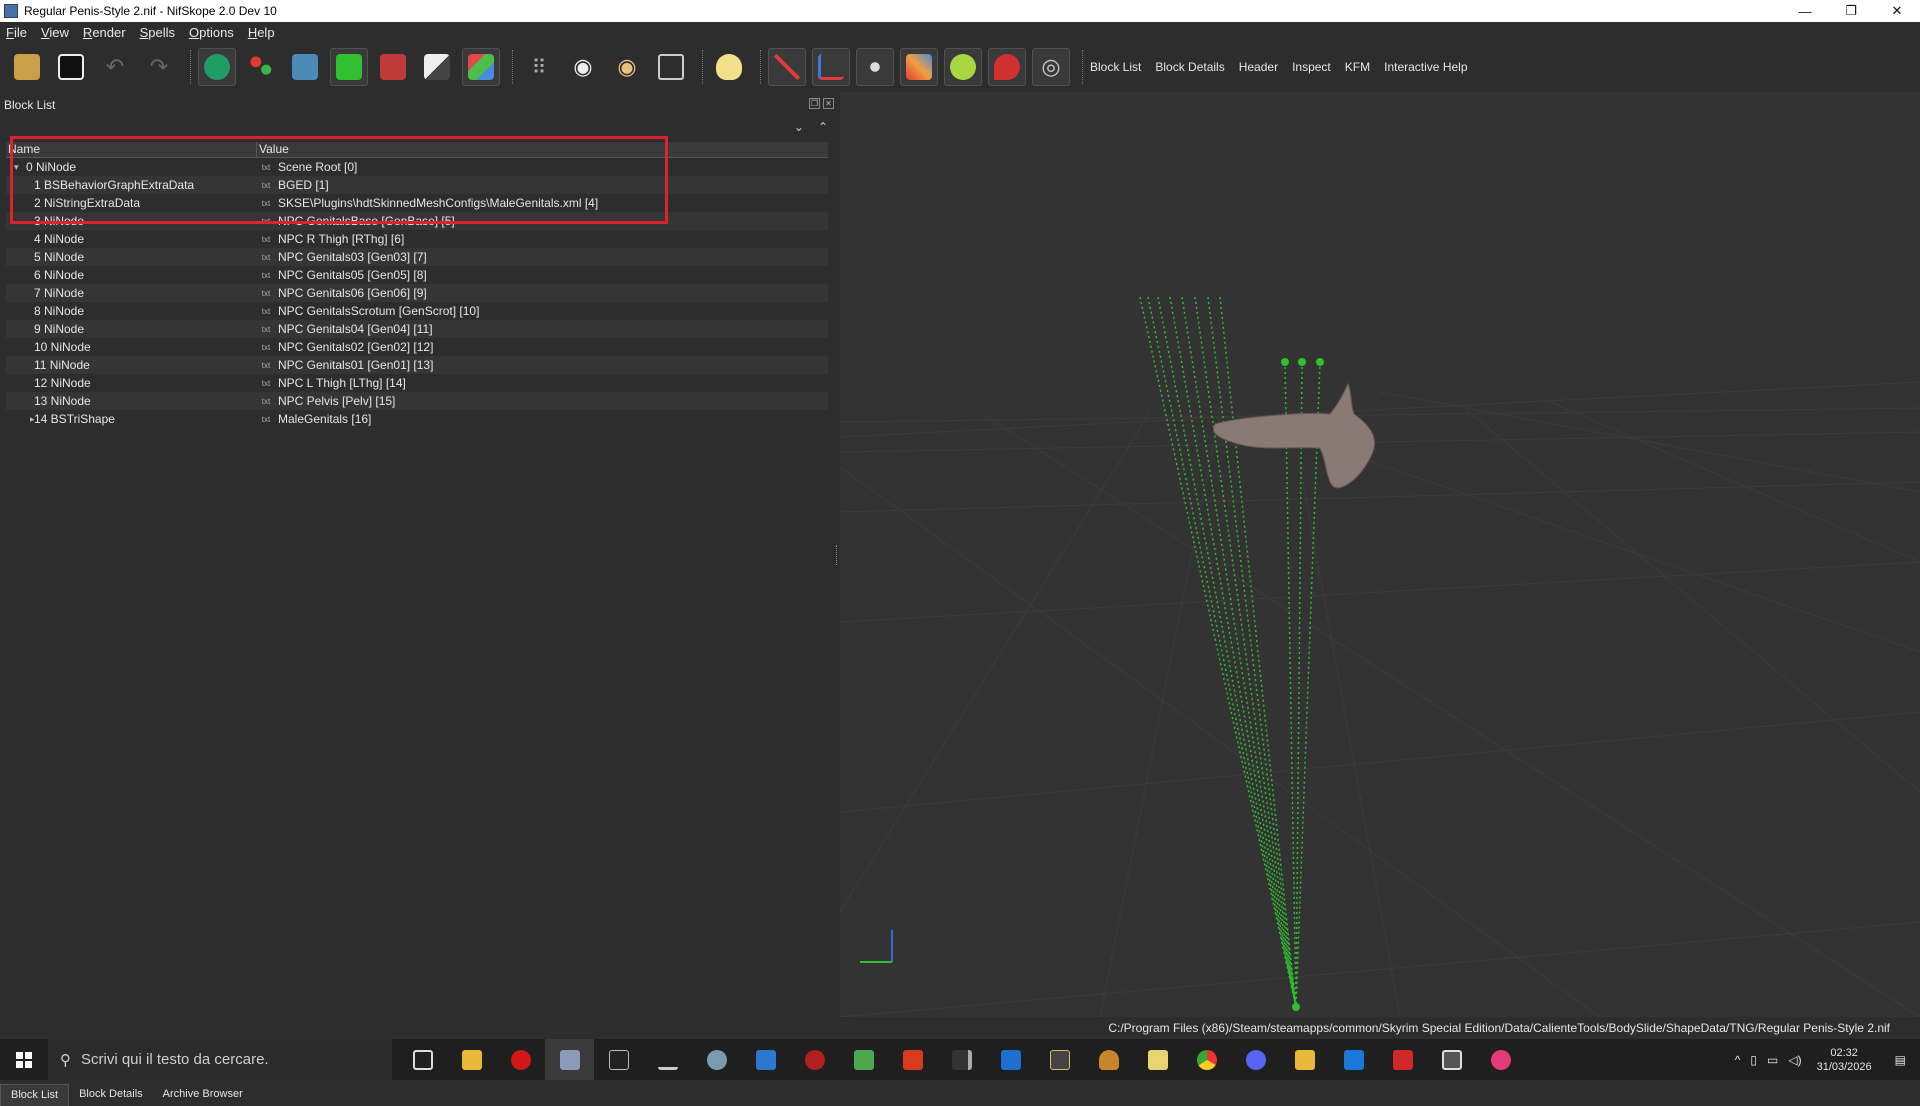 The image size is (1920, 1106). I want to click on task-view-button, so click(422, 1059).